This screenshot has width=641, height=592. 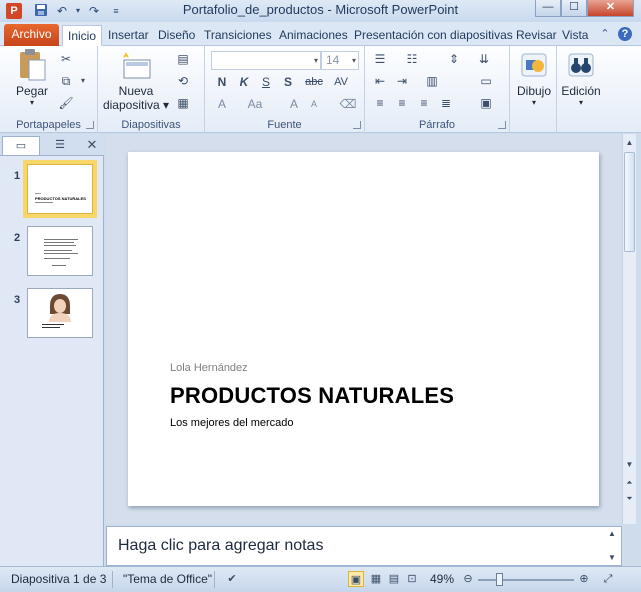 What do you see at coordinates (605, 34) in the screenshot?
I see `minimize-ribbon-icon: ⌃` at bounding box center [605, 34].